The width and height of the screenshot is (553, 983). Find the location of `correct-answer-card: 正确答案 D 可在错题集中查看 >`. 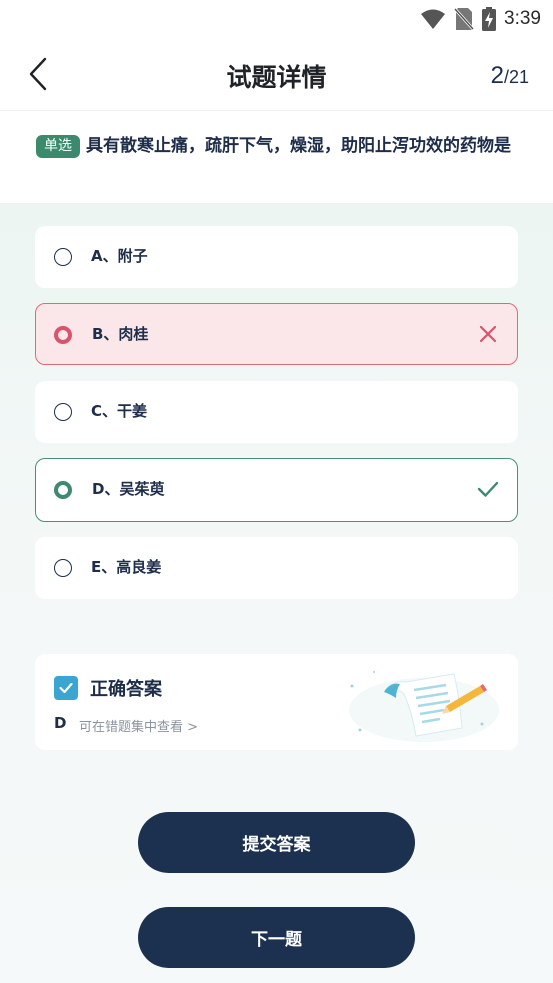

correct-answer-card: 正确答案 D 可在错题集中查看 > is located at coordinates (276, 702).